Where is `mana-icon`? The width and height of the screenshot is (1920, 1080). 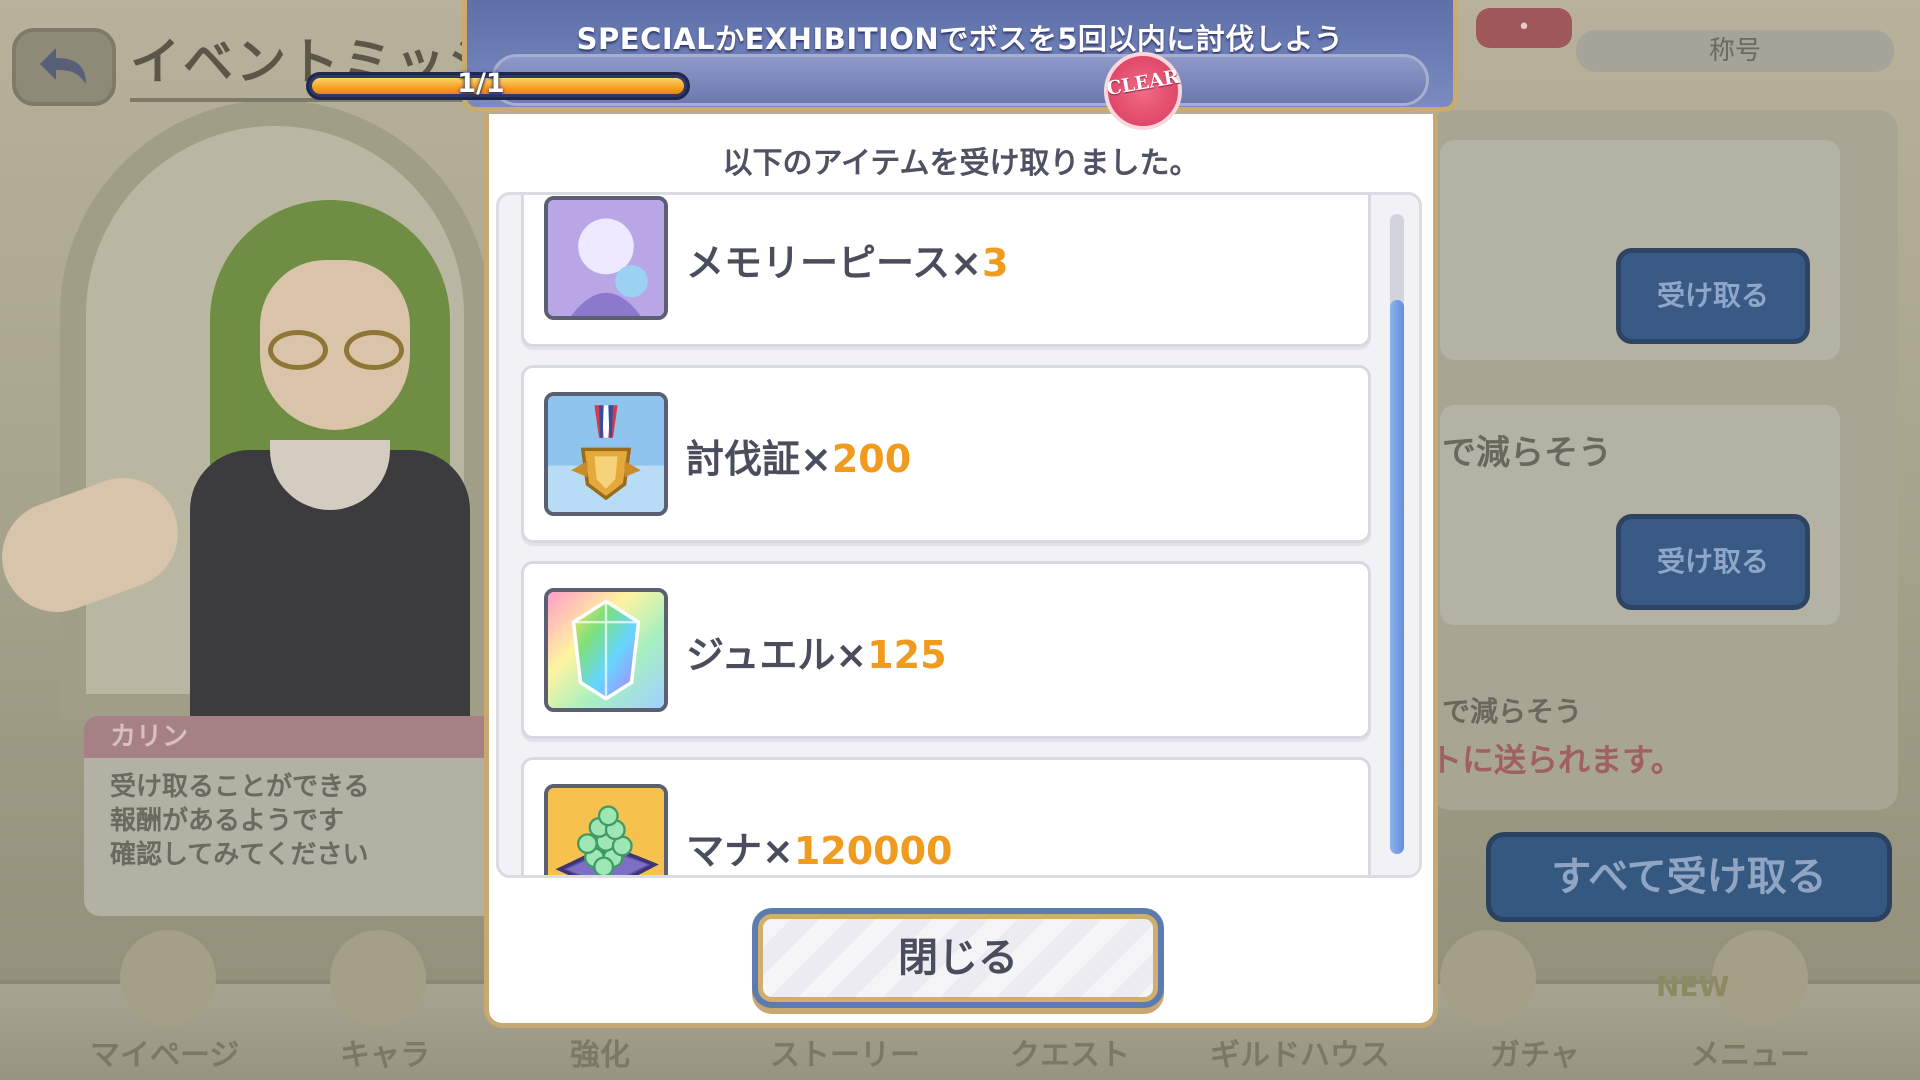 mana-icon is located at coordinates (606, 829).